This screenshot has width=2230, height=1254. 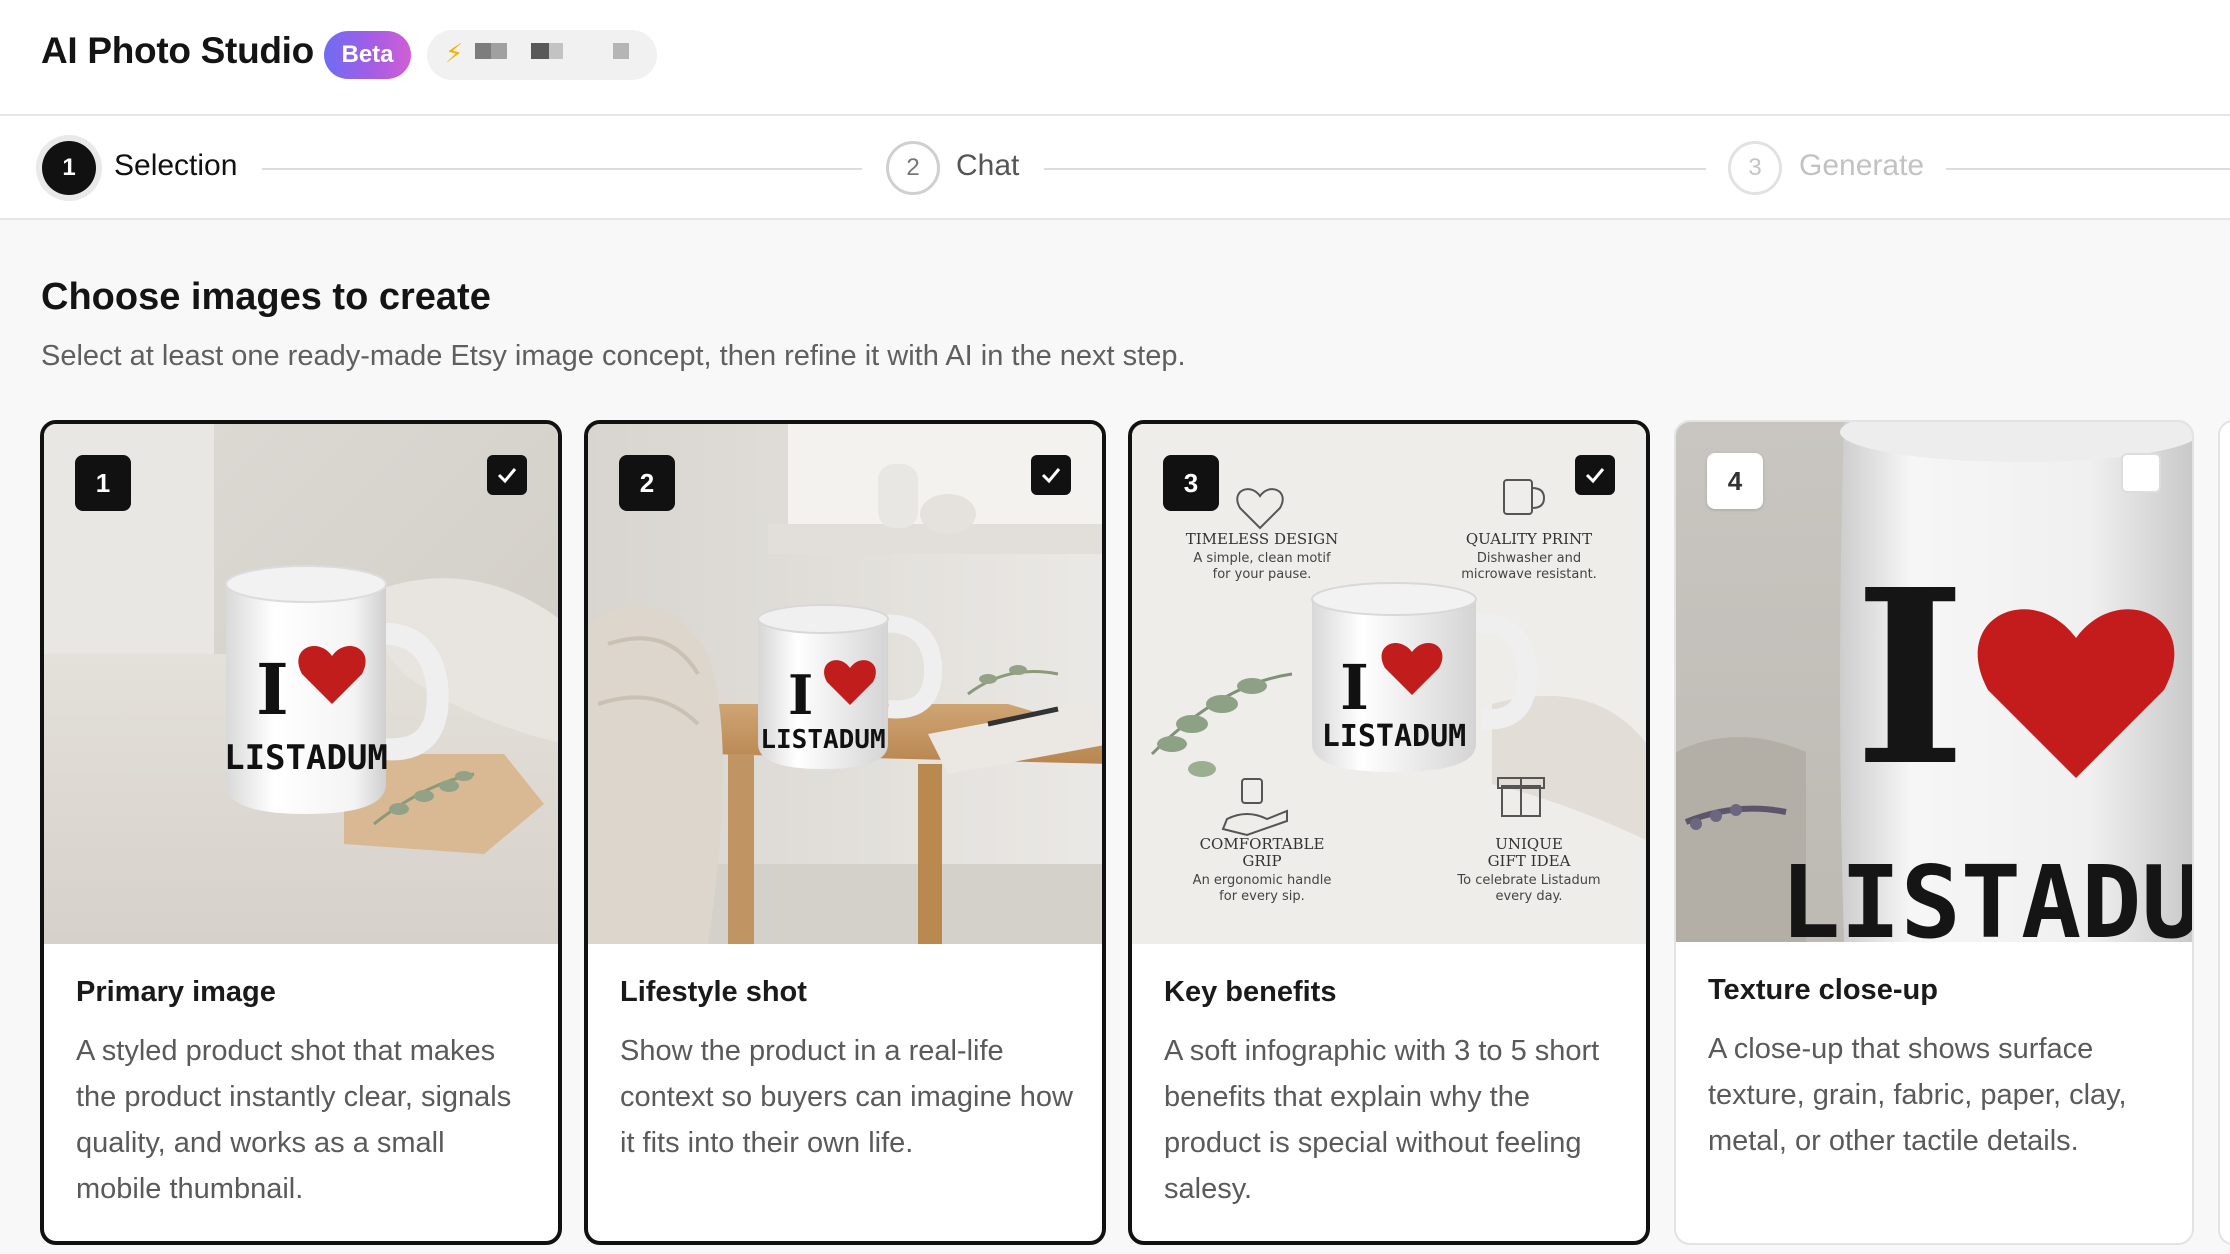 I want to click on card-title: Lifestyle shot, so click(x=713, y=992).